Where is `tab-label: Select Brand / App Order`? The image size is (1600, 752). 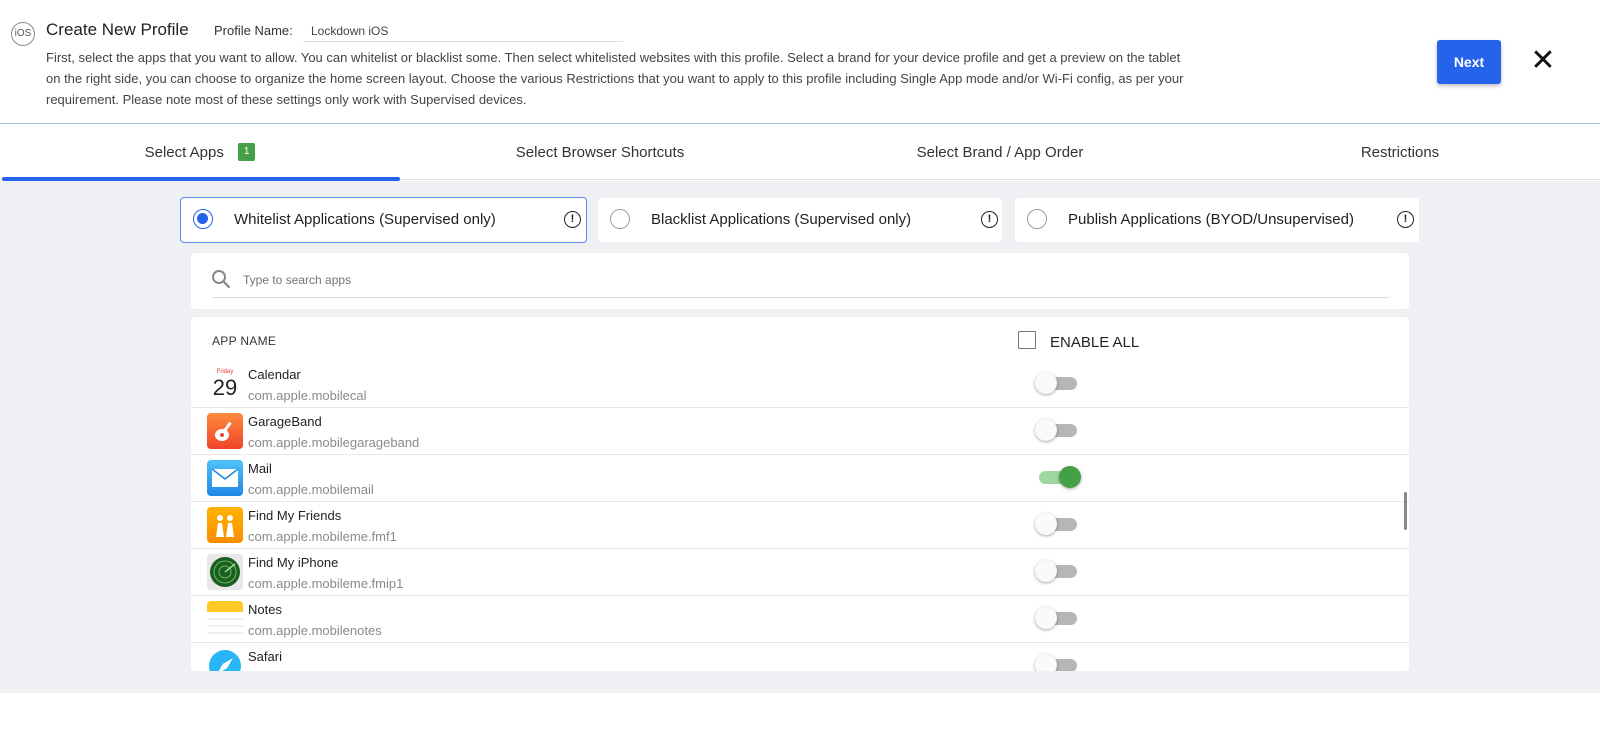 tab-label: Select Brand / App Order is located at coordinates (1000, 152).